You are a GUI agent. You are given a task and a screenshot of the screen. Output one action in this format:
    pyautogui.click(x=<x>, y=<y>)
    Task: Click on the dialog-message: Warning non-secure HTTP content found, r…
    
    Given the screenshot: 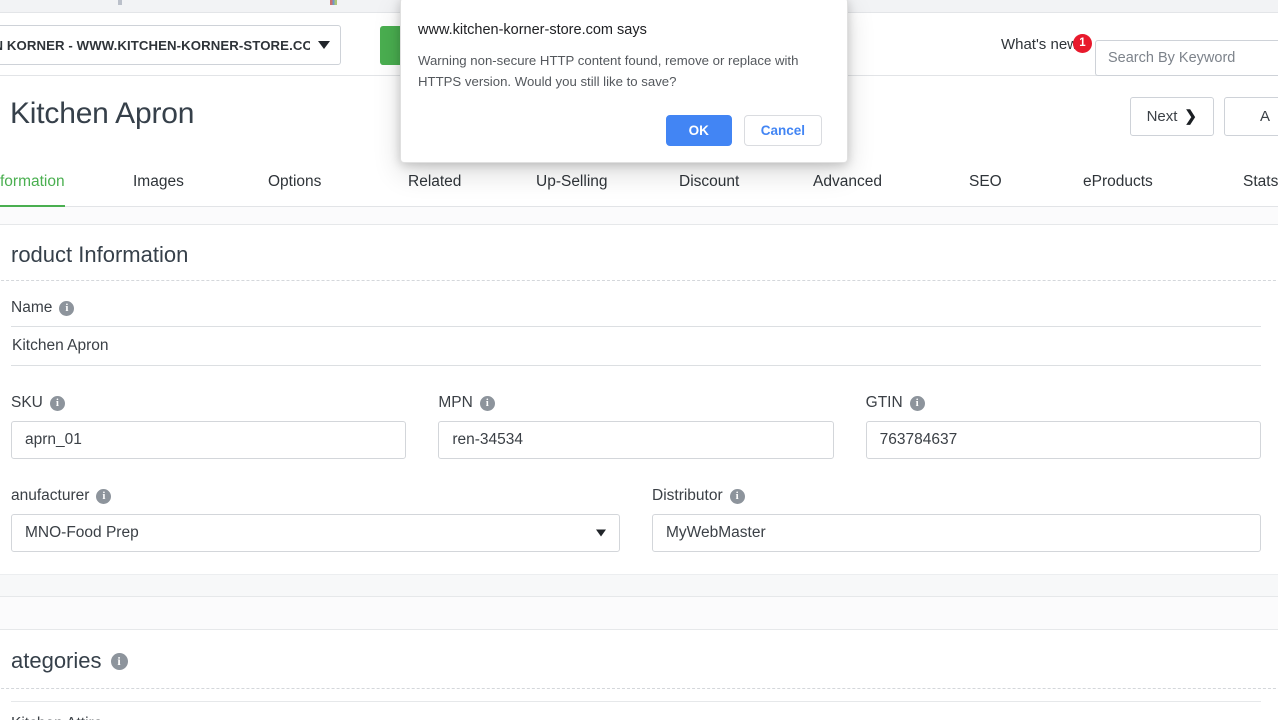 What is the action you would take?
    pyautogui.click(x=608, y=71)
    